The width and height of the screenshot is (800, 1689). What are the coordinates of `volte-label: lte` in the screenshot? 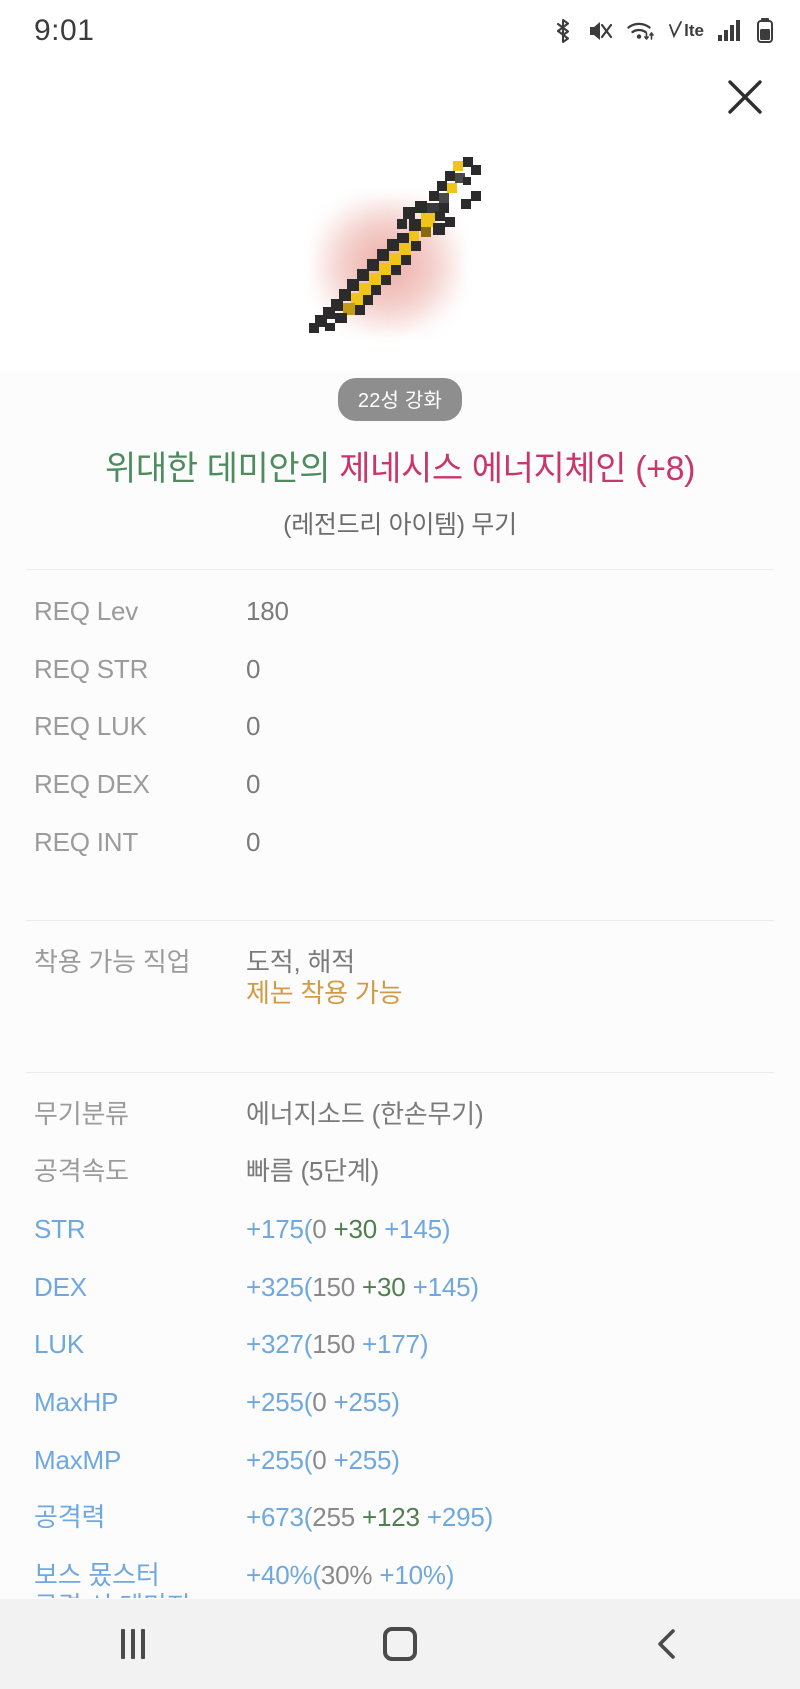 It's located at (694, 30).